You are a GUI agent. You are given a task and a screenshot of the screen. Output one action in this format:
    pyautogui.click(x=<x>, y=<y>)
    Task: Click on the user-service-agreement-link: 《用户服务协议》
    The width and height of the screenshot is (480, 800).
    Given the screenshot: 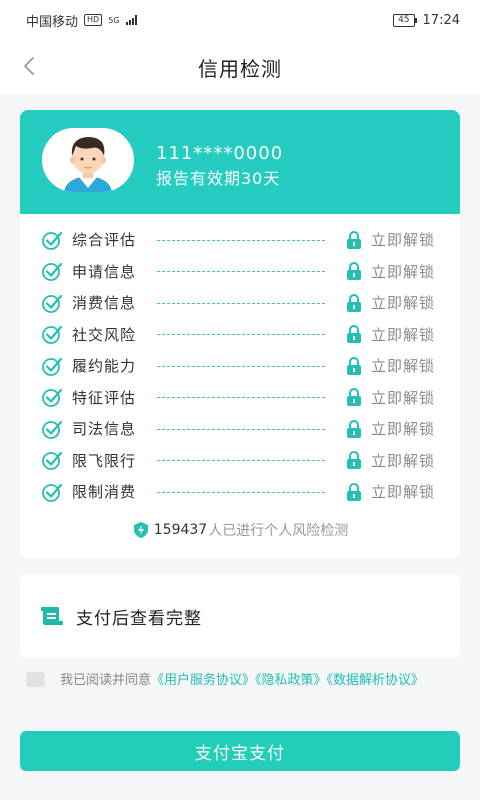 What is the action you would take?
    pyautogui.click(x=203, y=680)
    